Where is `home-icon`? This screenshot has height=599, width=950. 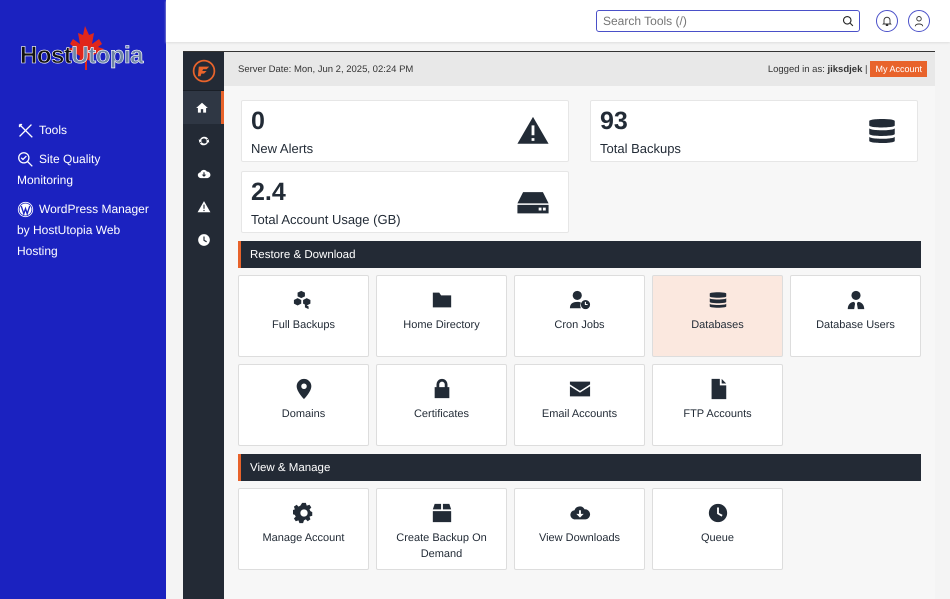
home-icon is located at coordinates (202, 107).